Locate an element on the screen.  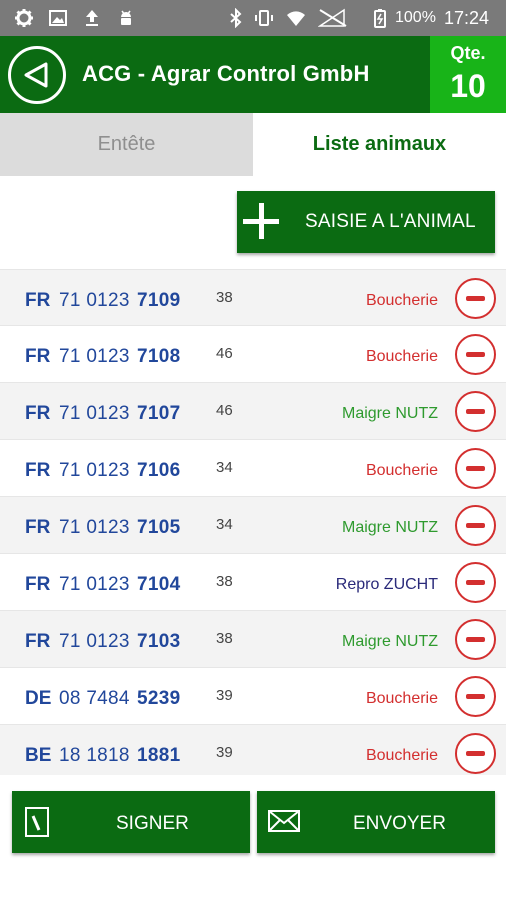
quantity-value: 10 is located at coordinates (468, 86).